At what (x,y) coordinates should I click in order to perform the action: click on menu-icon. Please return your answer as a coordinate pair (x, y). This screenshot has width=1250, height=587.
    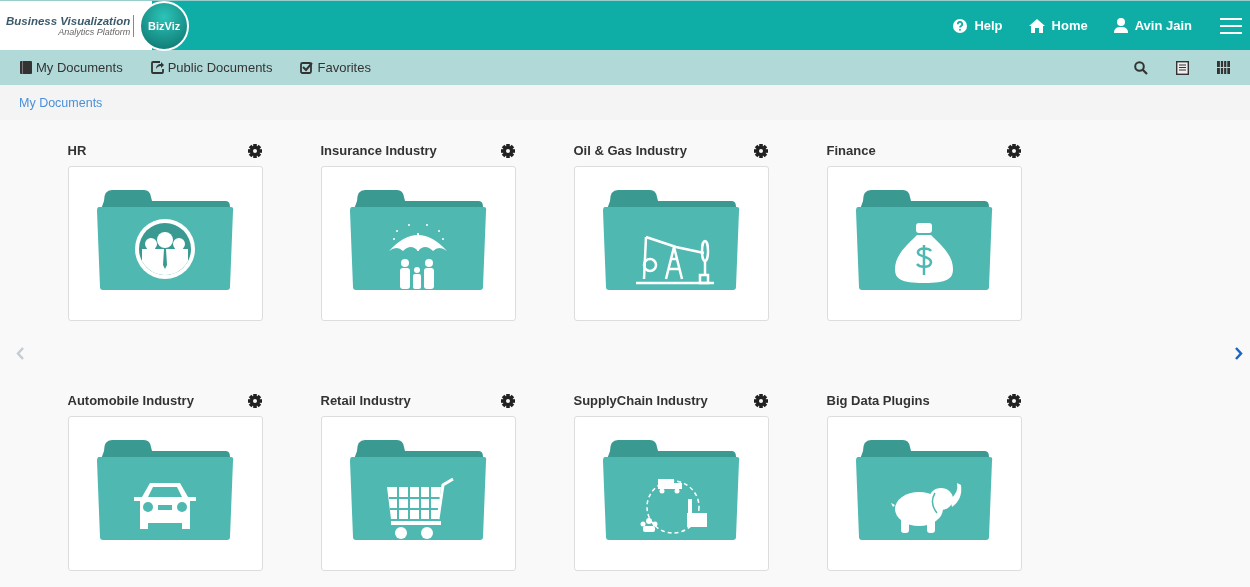
    Looking at the image, I should click on (1231, 25).